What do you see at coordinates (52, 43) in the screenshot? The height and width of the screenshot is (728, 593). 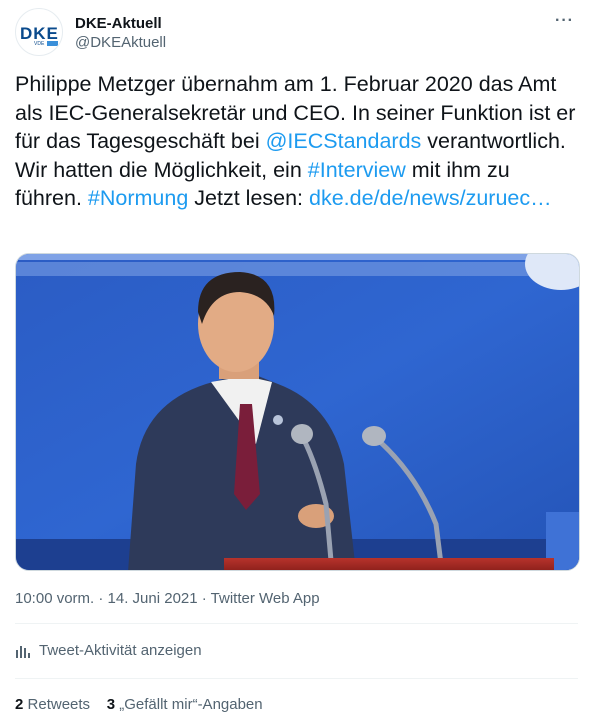 I see `logo-accent-bar` at bounding box center [52, 43].